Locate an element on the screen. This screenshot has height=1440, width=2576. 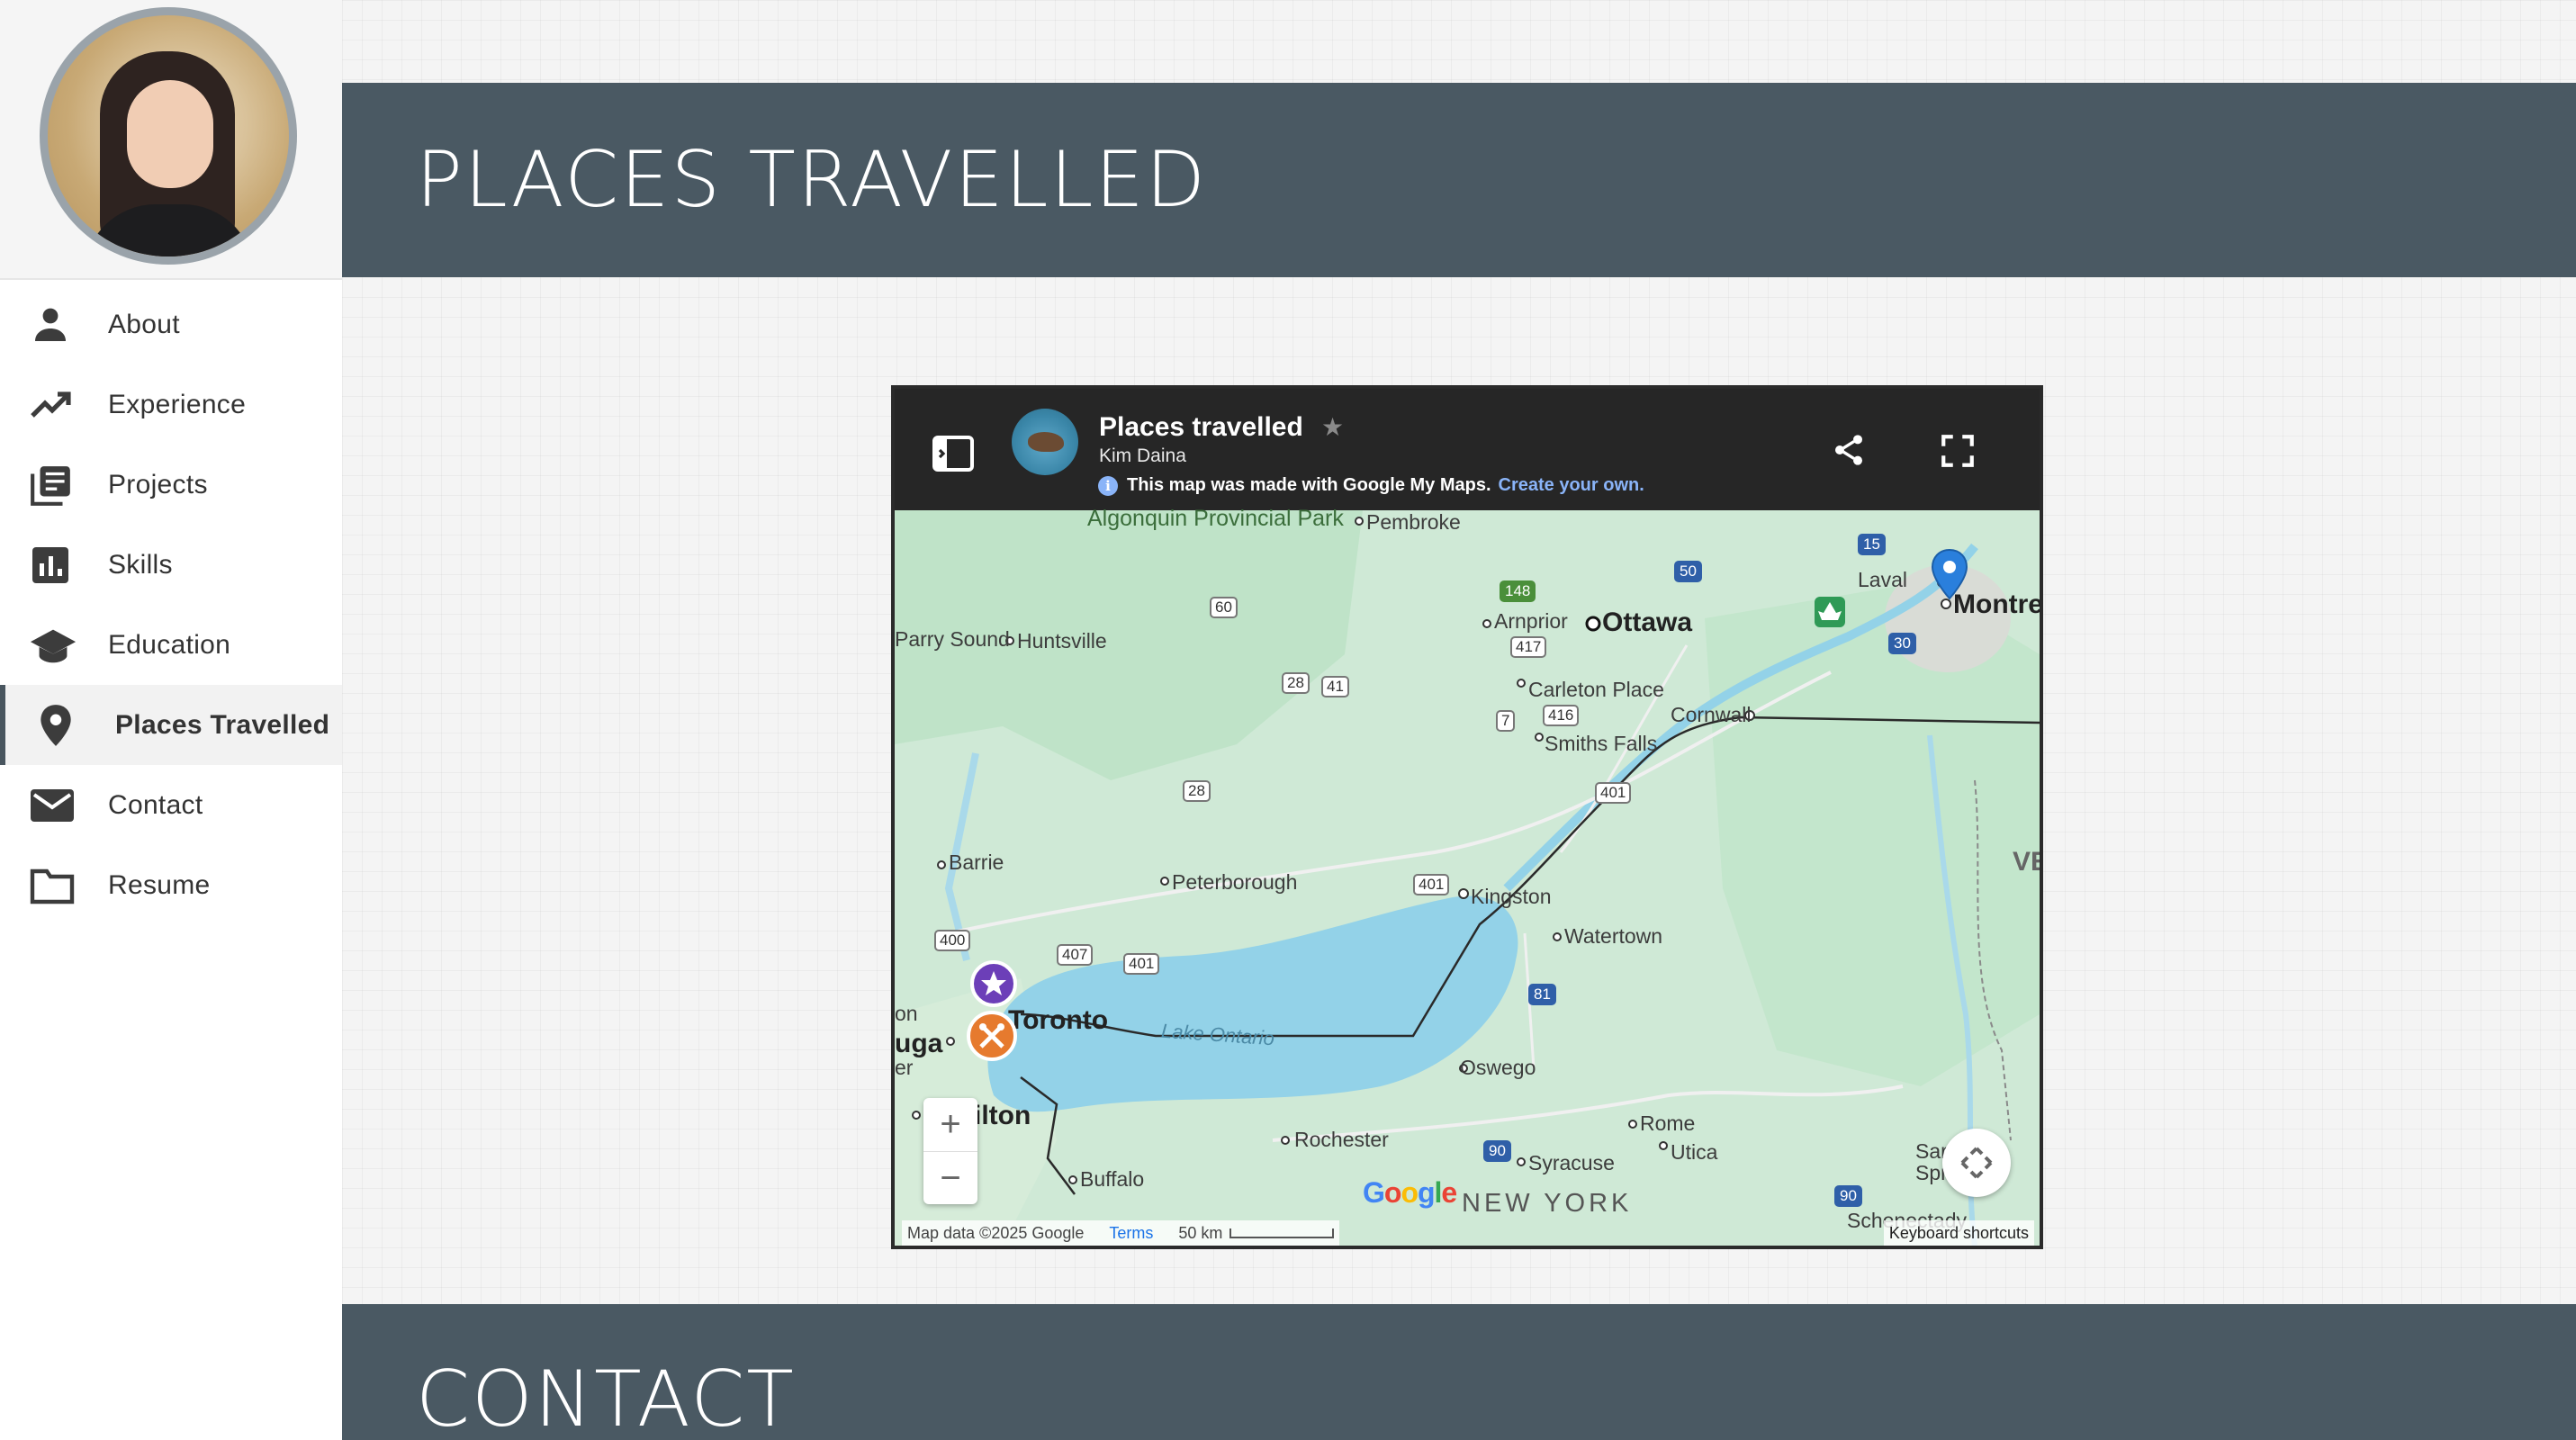
highway-shield: 416 is located at coordinates (1561, 715).